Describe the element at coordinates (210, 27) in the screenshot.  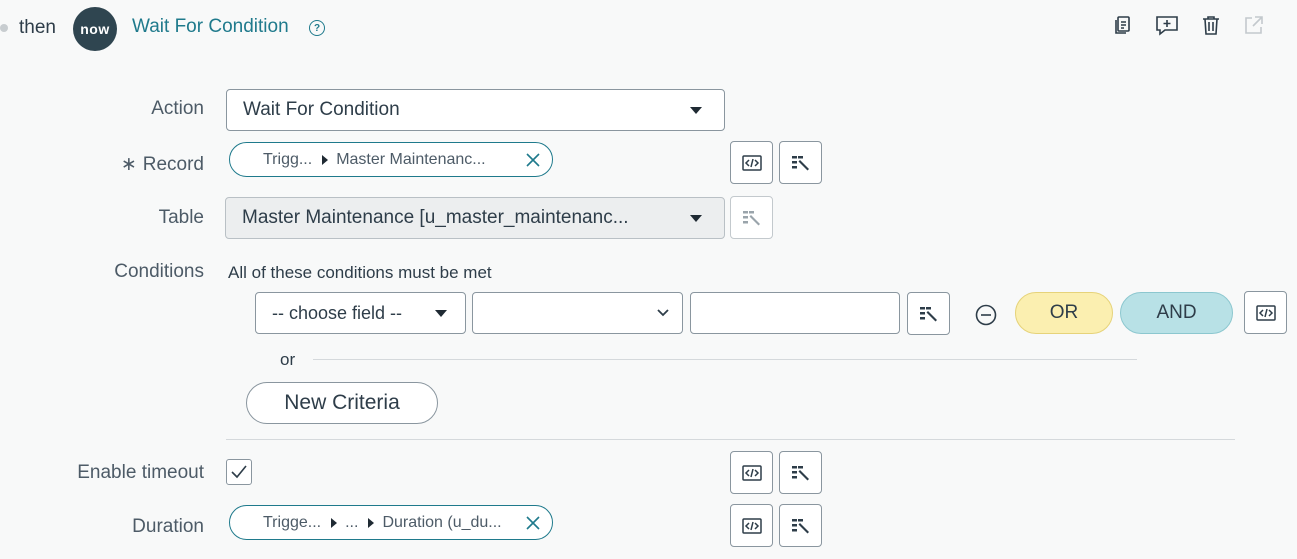
I see `step-title: Wait For Condition` at that location.